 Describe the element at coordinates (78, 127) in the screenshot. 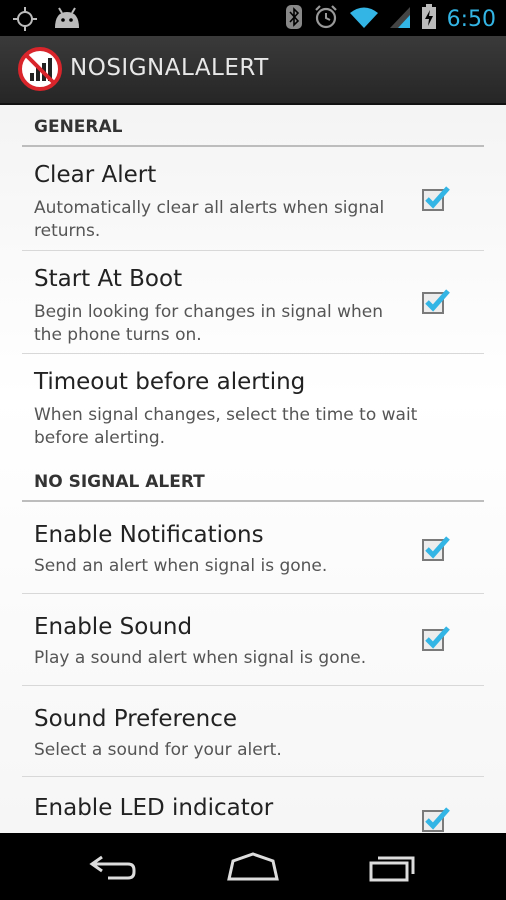

I see `section-header-label: GENERAL` at that location.